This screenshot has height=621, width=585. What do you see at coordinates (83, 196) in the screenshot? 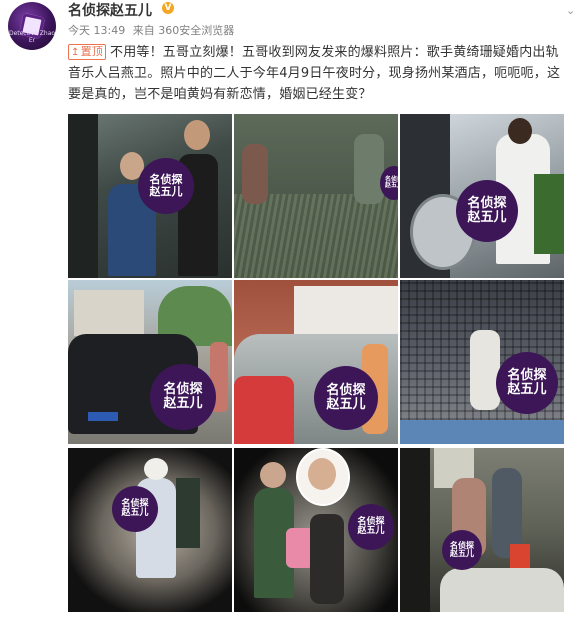
I see `wall-shape` at bounding box center [83, 196].